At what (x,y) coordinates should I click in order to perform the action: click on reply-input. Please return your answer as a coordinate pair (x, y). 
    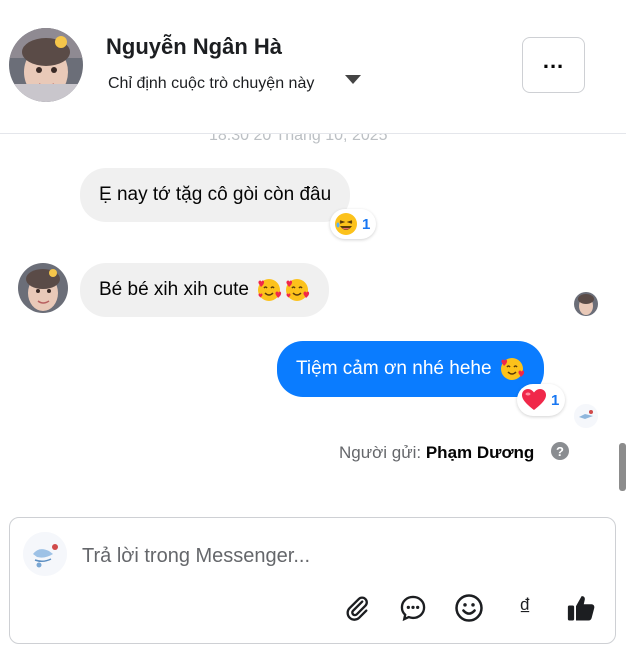
    Looking at the image, I should click on (332, 556).